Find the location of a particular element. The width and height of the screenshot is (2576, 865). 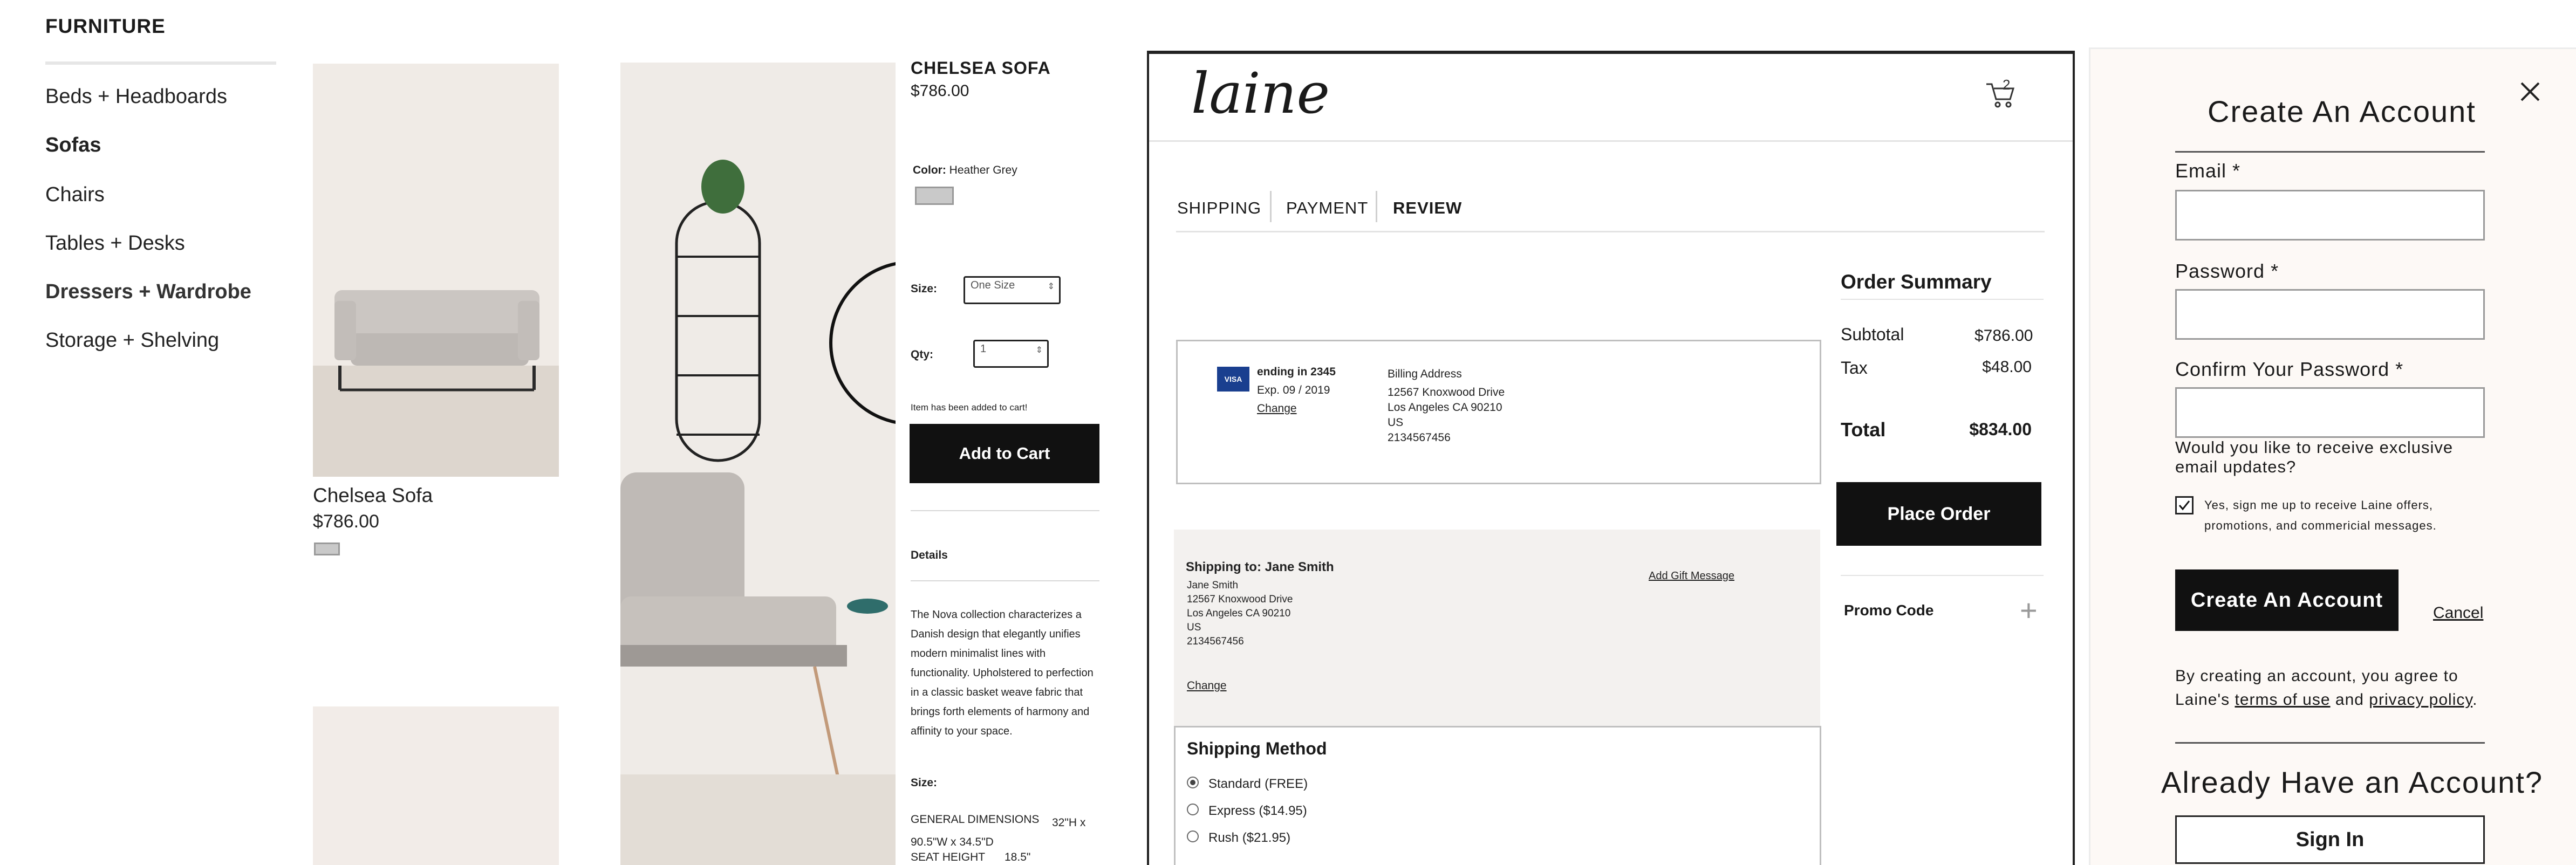

cart-count-badge: 2 is located at coordinates (2007, 85).